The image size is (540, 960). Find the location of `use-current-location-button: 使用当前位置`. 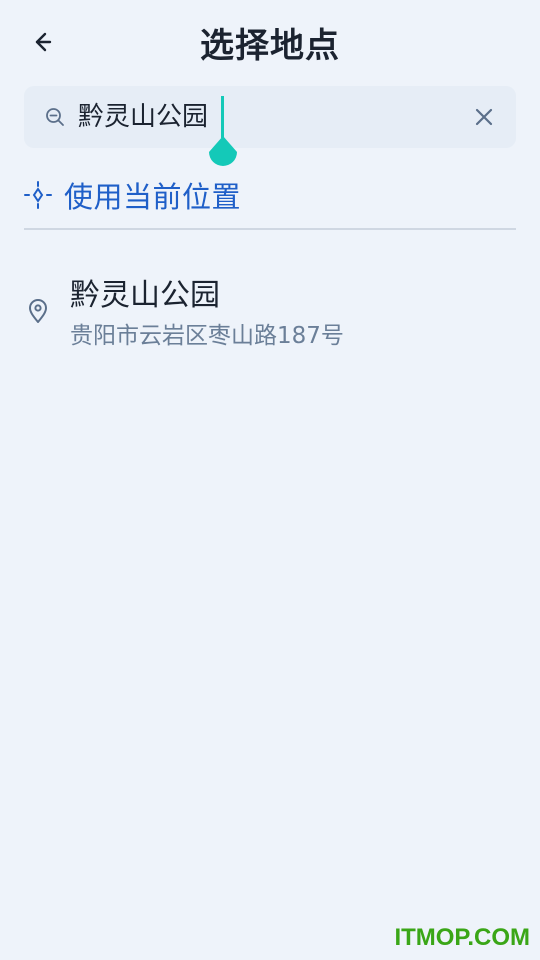

use-current-location-button: 使用当前位置 is located at coordinates (132, 195).